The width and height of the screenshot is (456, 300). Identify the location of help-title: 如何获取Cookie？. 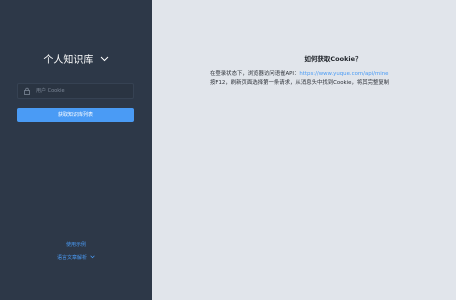
(333, 59).